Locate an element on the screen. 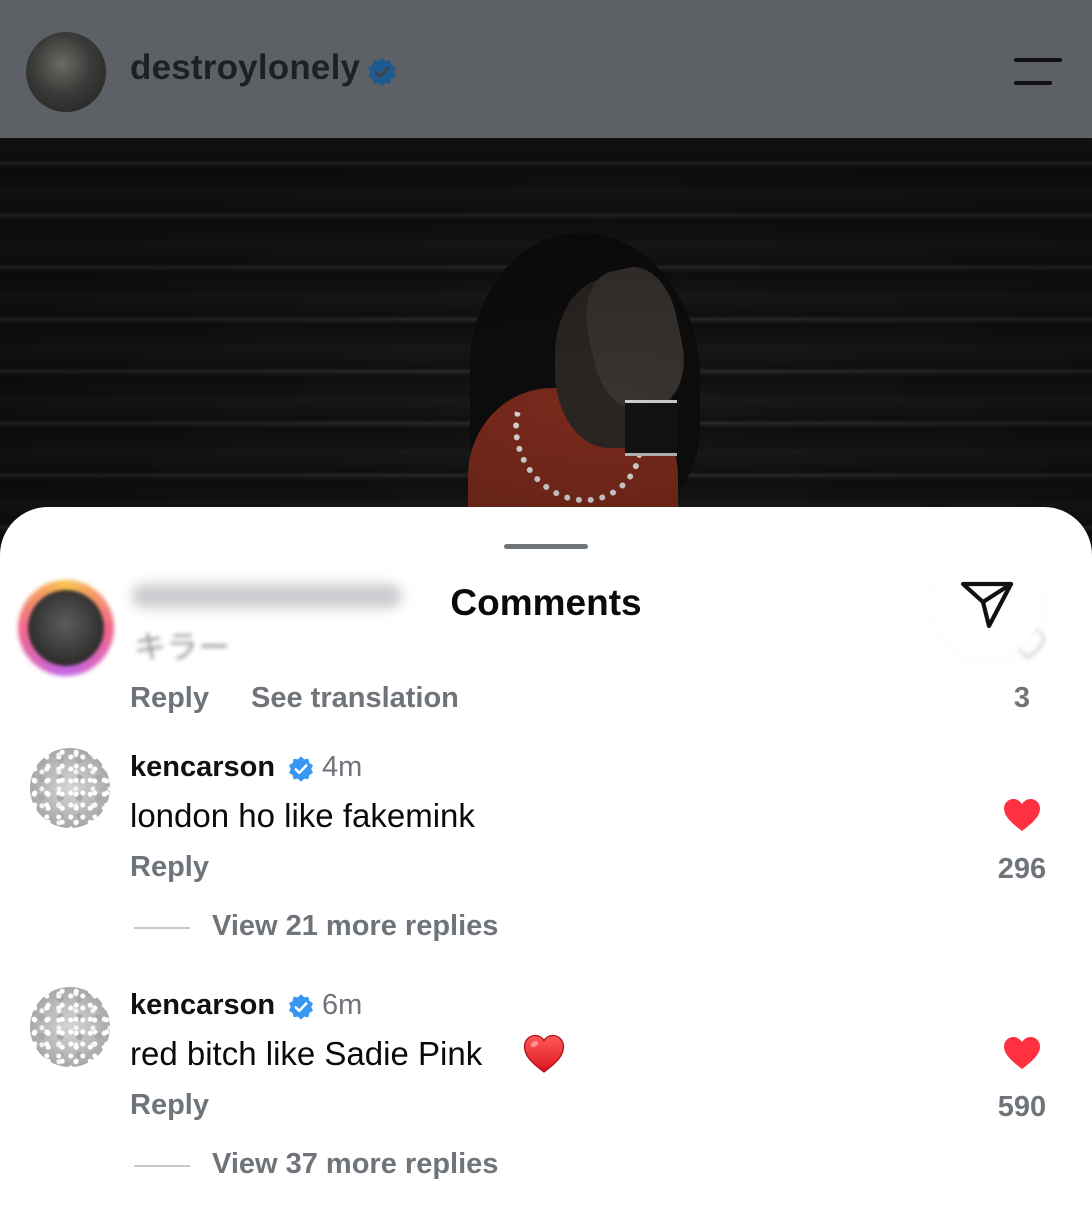 The width and height of the screenshot is (1092, 1227). comment-text: london ho like fakemink is located at coordinates (302, 815).